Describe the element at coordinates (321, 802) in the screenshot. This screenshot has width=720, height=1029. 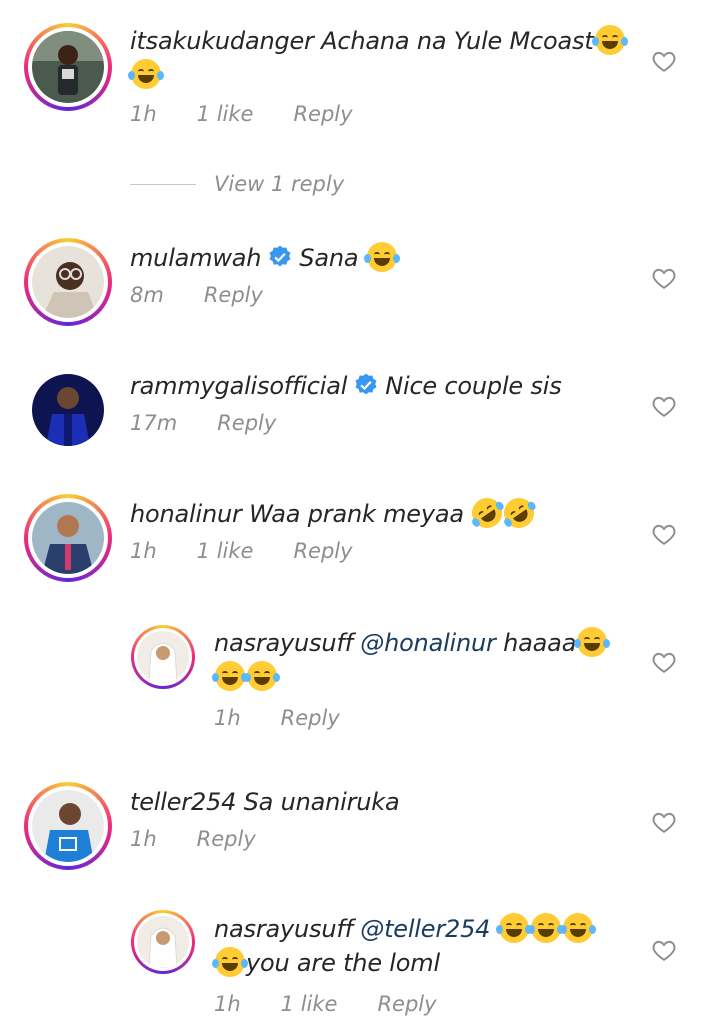
I see `comment-text: Sa unaniruka` at that location.